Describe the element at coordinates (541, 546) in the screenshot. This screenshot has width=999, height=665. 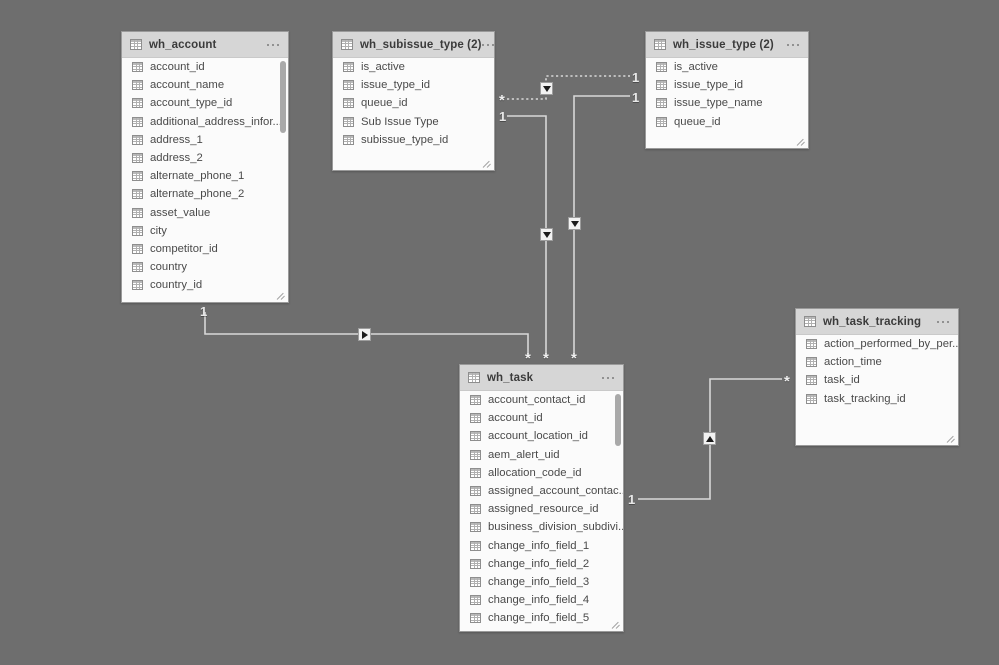
I see `table-field-row: change_info_field_1` at that location.